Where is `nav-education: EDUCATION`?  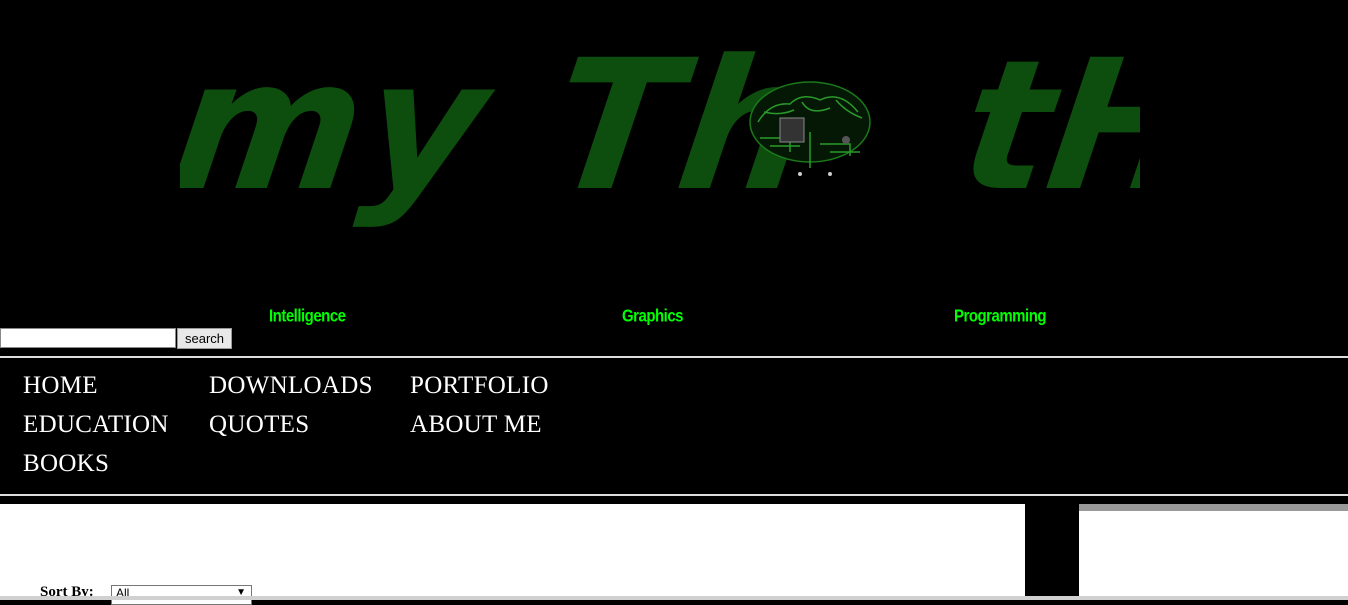
nav-education: EDUCATION is located at coordinates (96, 425).